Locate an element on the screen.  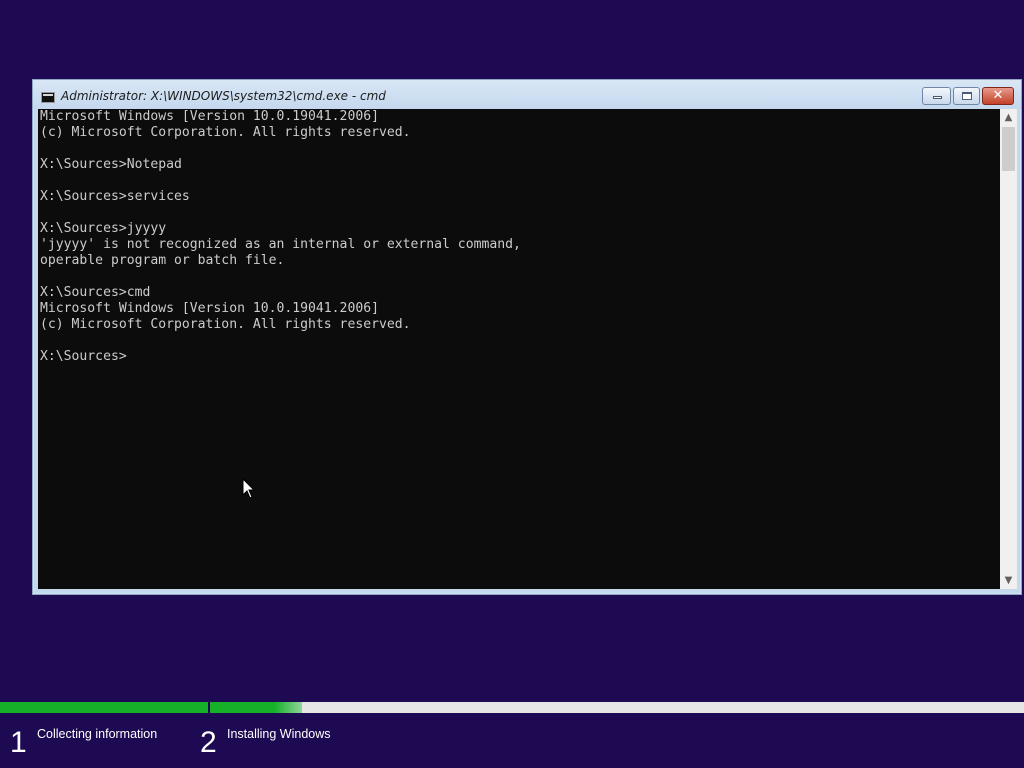
close-icon: ✕ is located at coordinates (998, 95).